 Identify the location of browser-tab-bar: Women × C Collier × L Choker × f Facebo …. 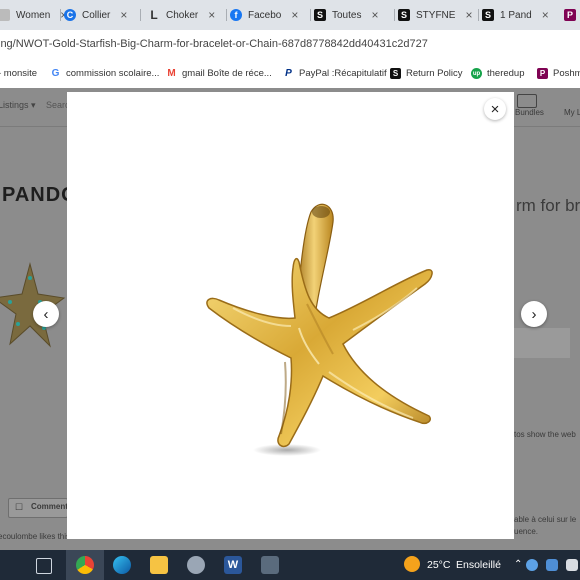
(290, 15).